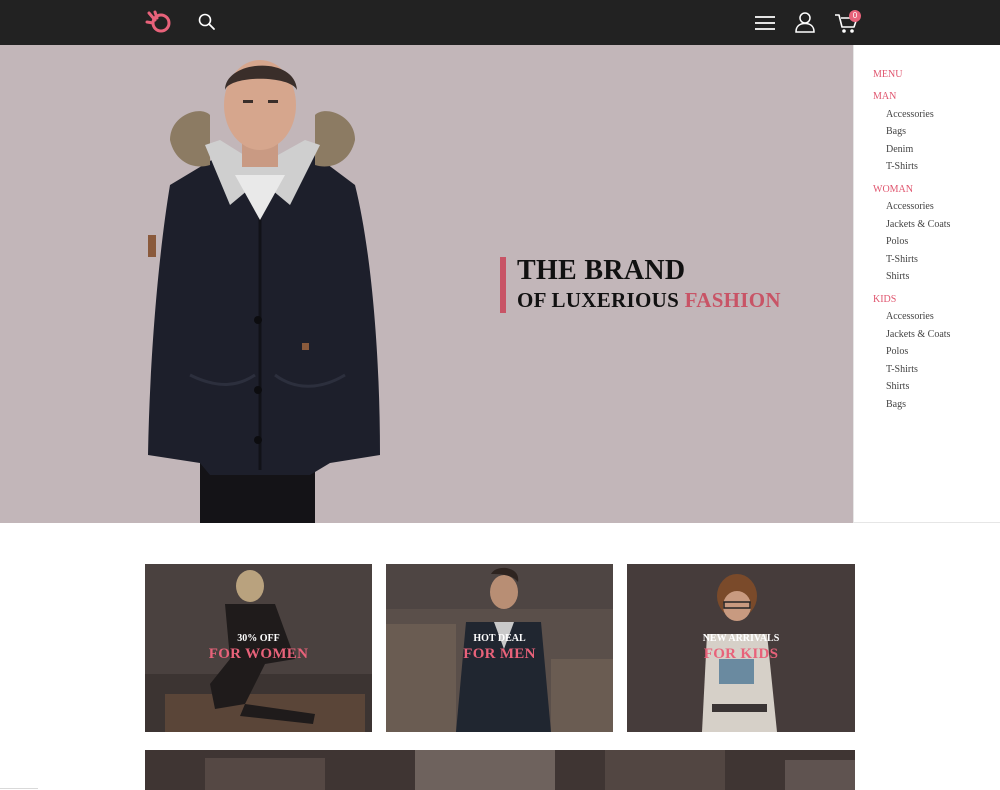 The height and width of the screenshot is (790, 1000). What do you see at coordinates (910, 206) in the screenshot?
I see `menu-item-woman-accessories: Accessories` at bounding box center [910, 206].